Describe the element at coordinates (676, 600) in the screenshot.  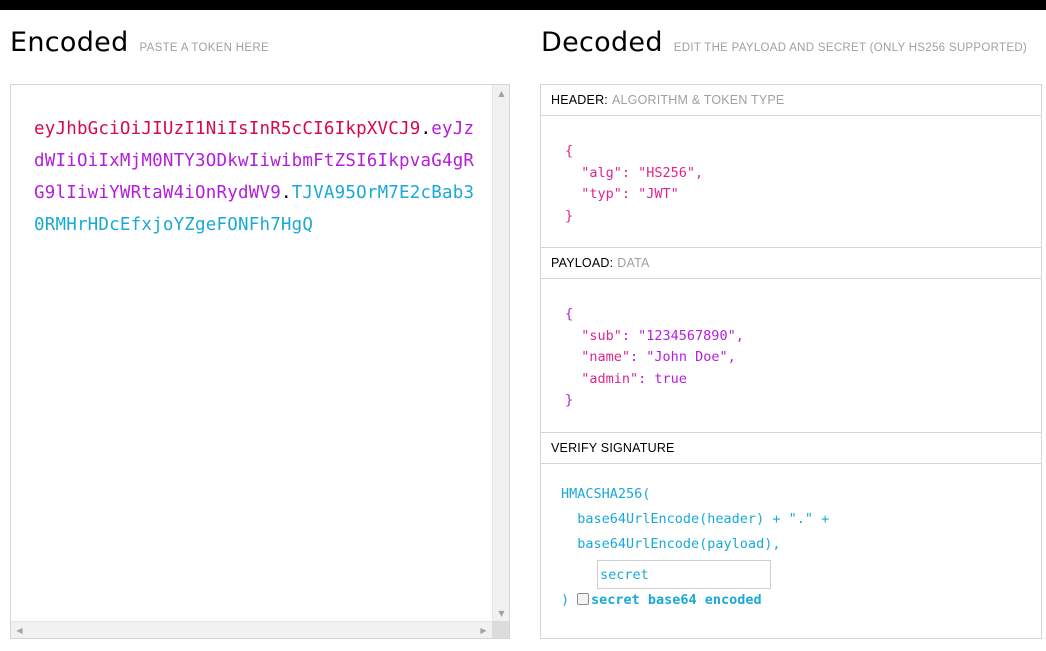
I see `base64-checkbox-label: secret base64 encoded` at that location.